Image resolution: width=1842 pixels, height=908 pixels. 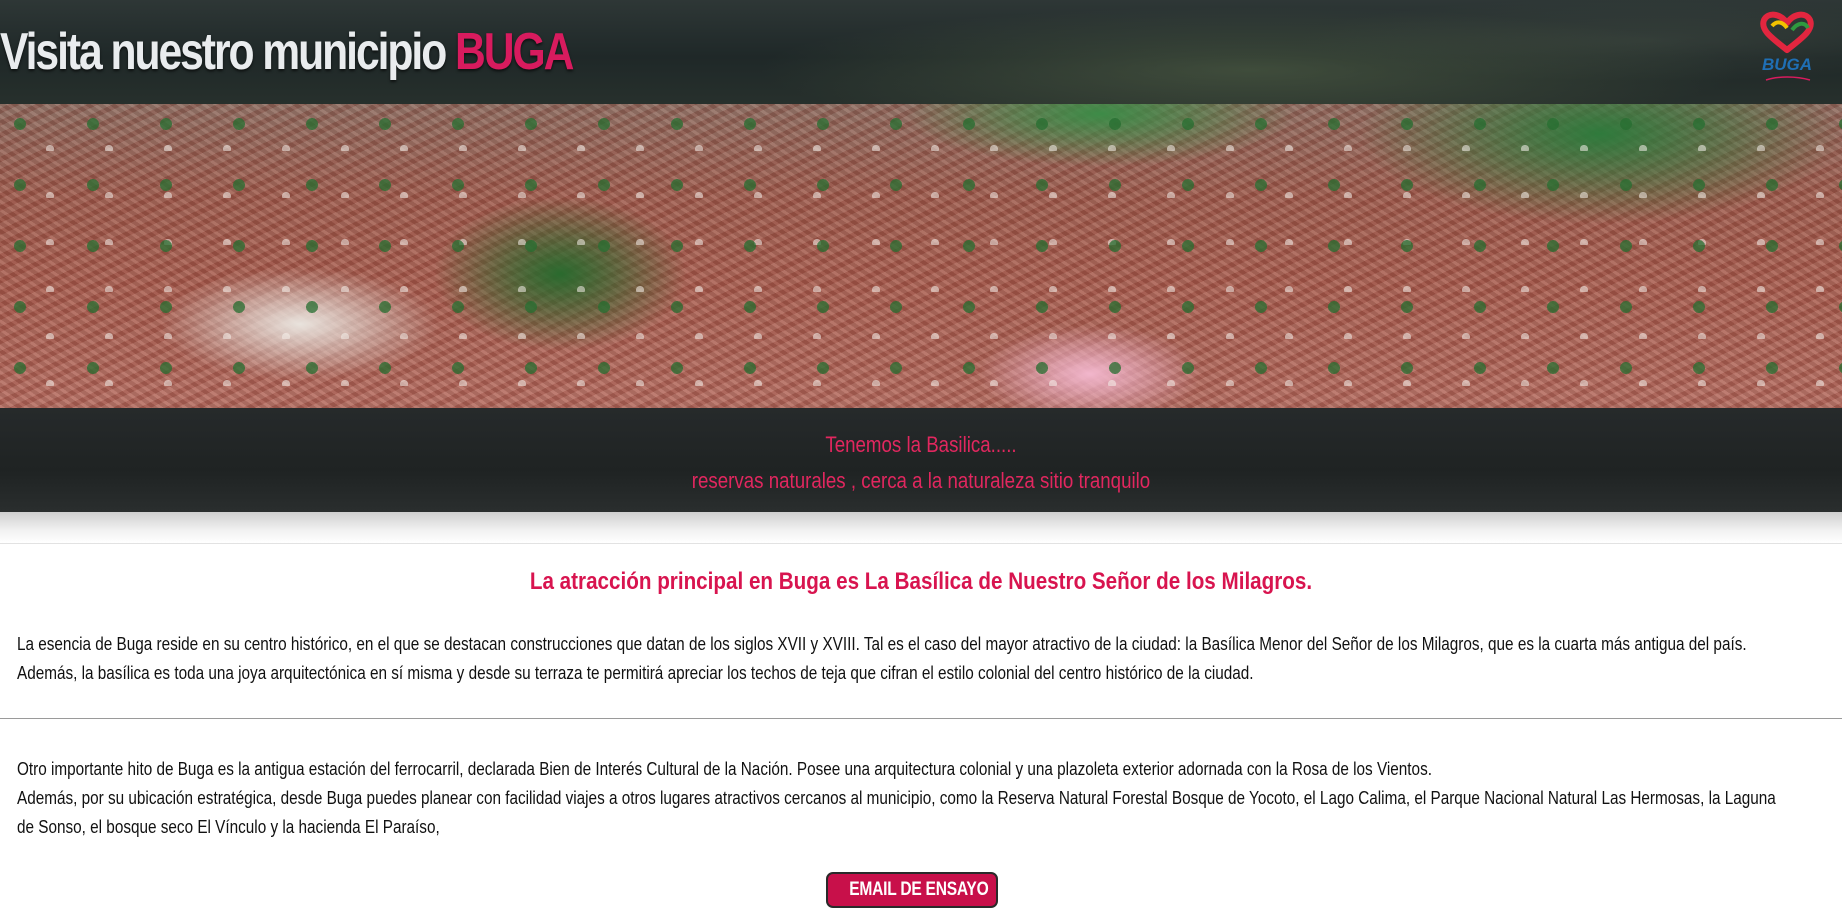 What do you see at coordinates (1787, 49) in the screenshot?
I see `heart-logo-icon: BUGA` at bounding box center [1787, 49].